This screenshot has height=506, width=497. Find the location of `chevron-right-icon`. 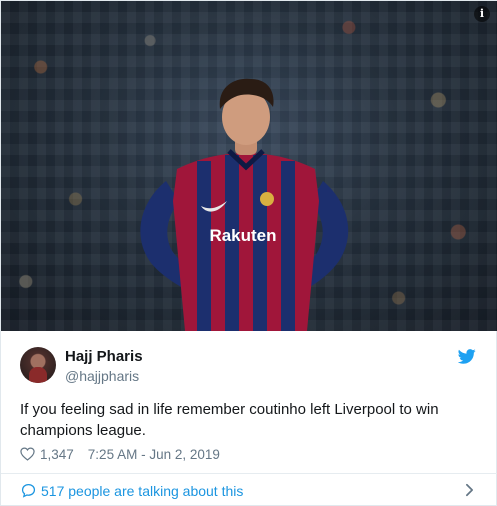

chevron-right-icon is located at coordinates (469, 490).